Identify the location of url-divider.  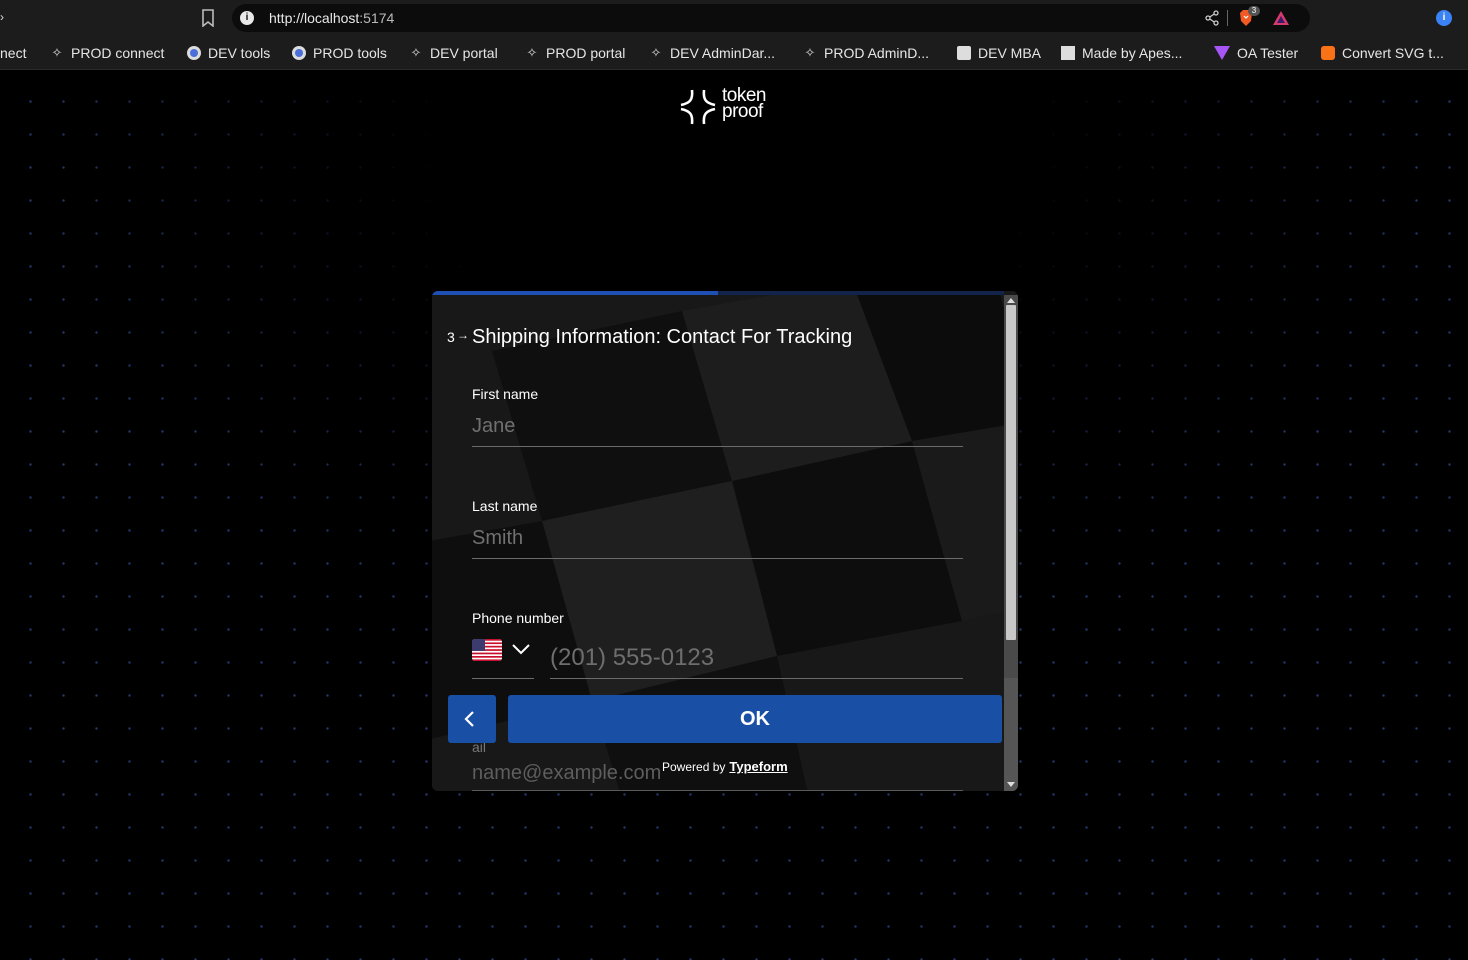
(1227, 18).